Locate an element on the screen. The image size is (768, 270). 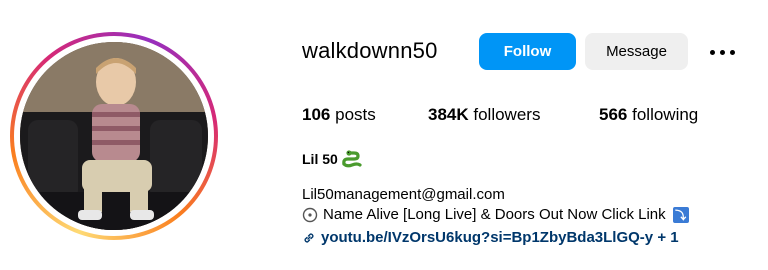
followers-stat: 384K followers is located at coordinates (484, 115).